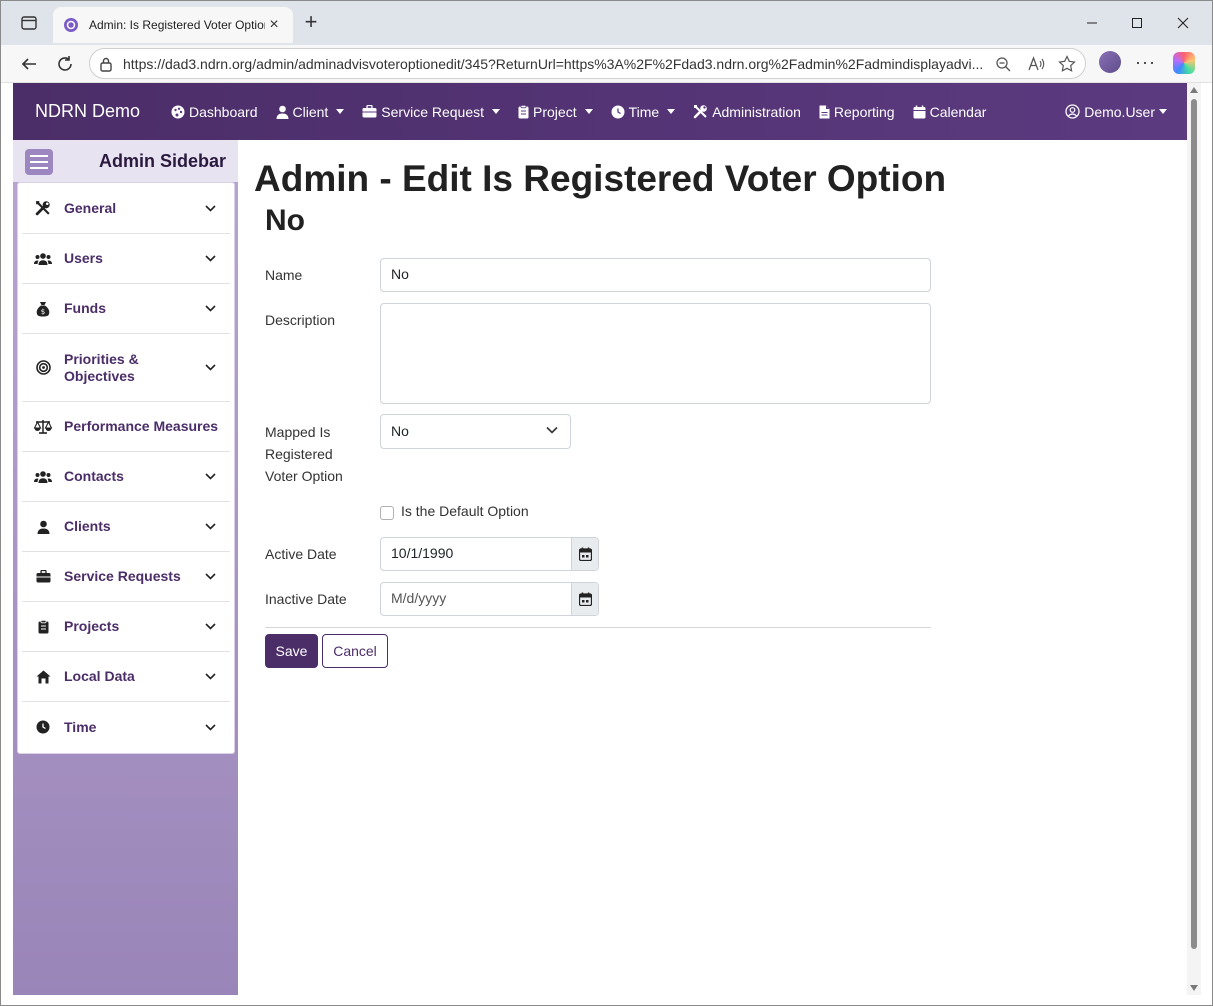 The height and width of the screenshot is (1006, 1213). Describe the element at coordinates (65, 64) in the screenshot. I see `refresh-icon` at that location.